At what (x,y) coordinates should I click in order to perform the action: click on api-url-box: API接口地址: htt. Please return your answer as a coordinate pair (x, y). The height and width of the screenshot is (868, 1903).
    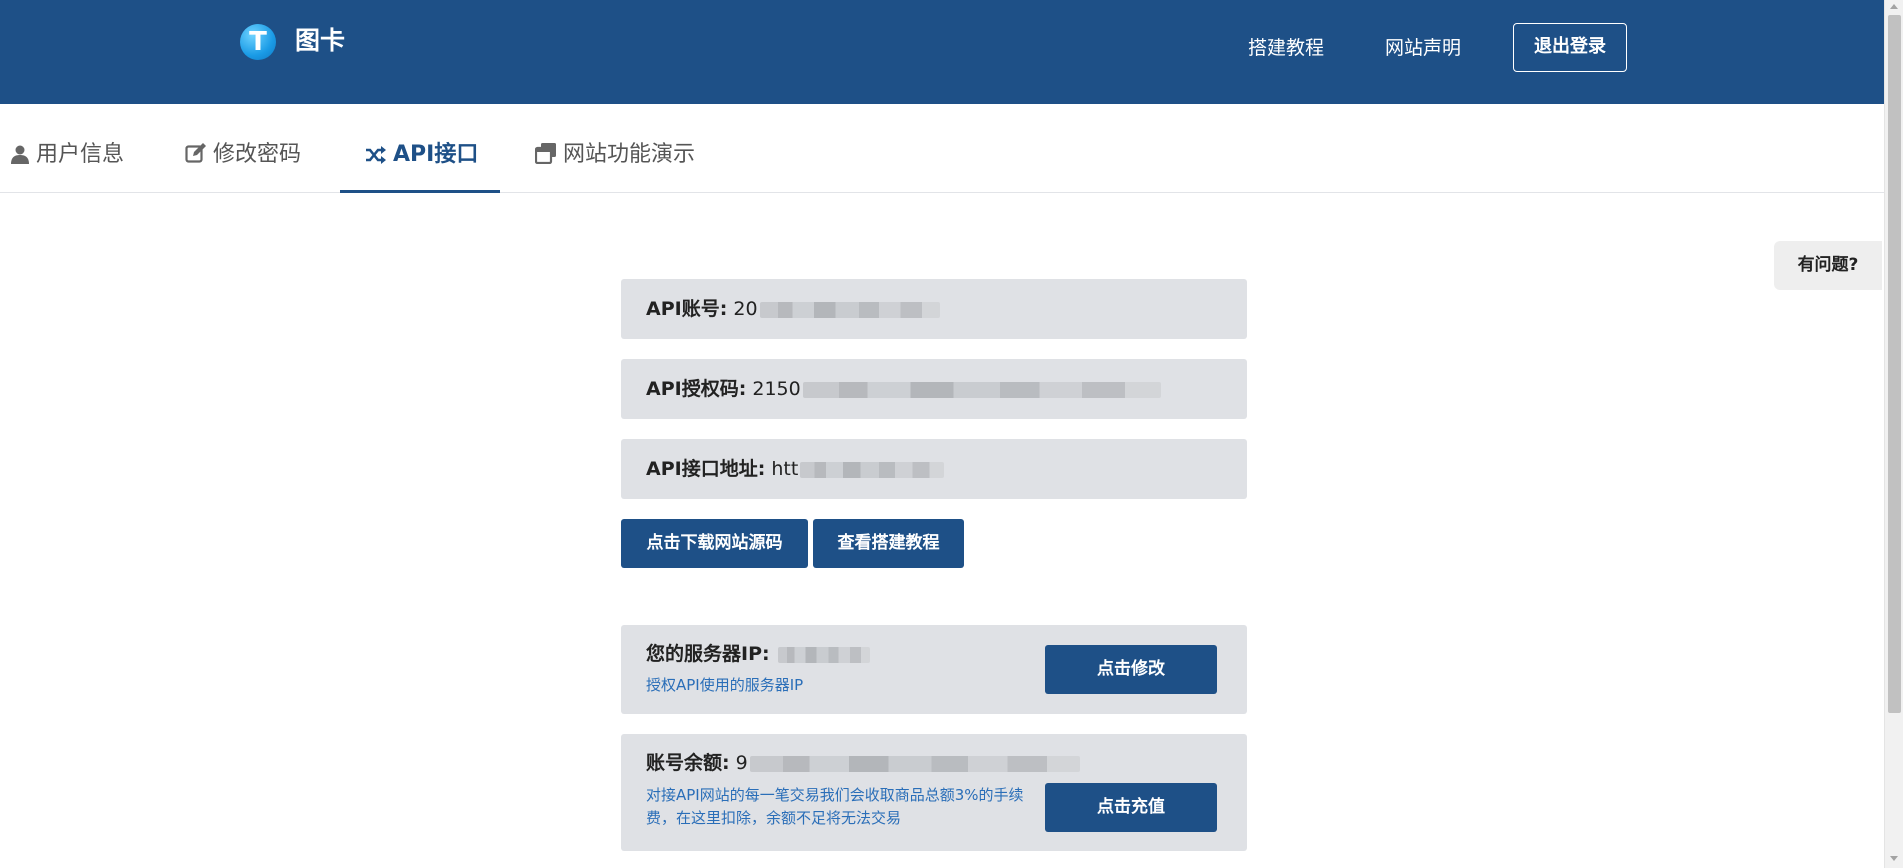
    Looking at the image, I should click on (934, 469).